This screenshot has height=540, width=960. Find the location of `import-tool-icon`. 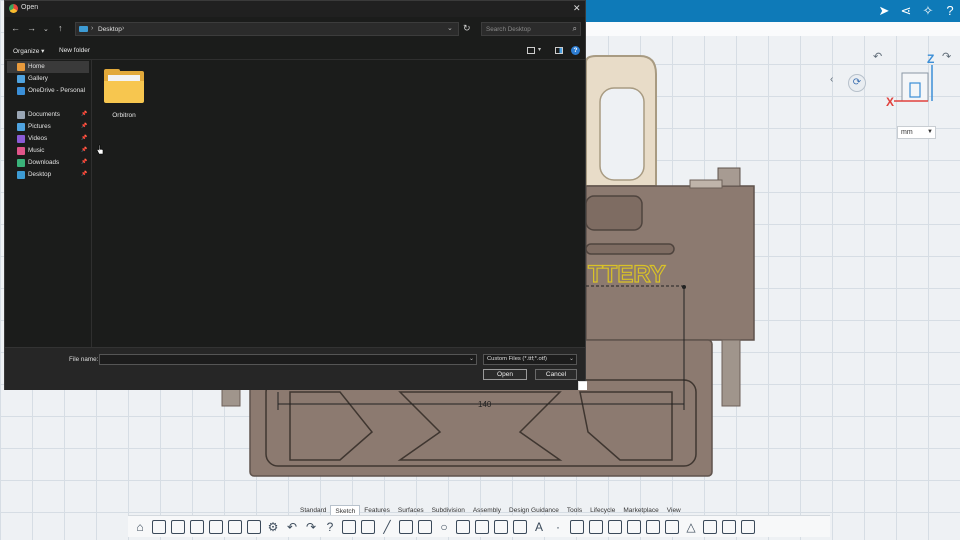

import-tool-icon is located at coordinates (254, 526).